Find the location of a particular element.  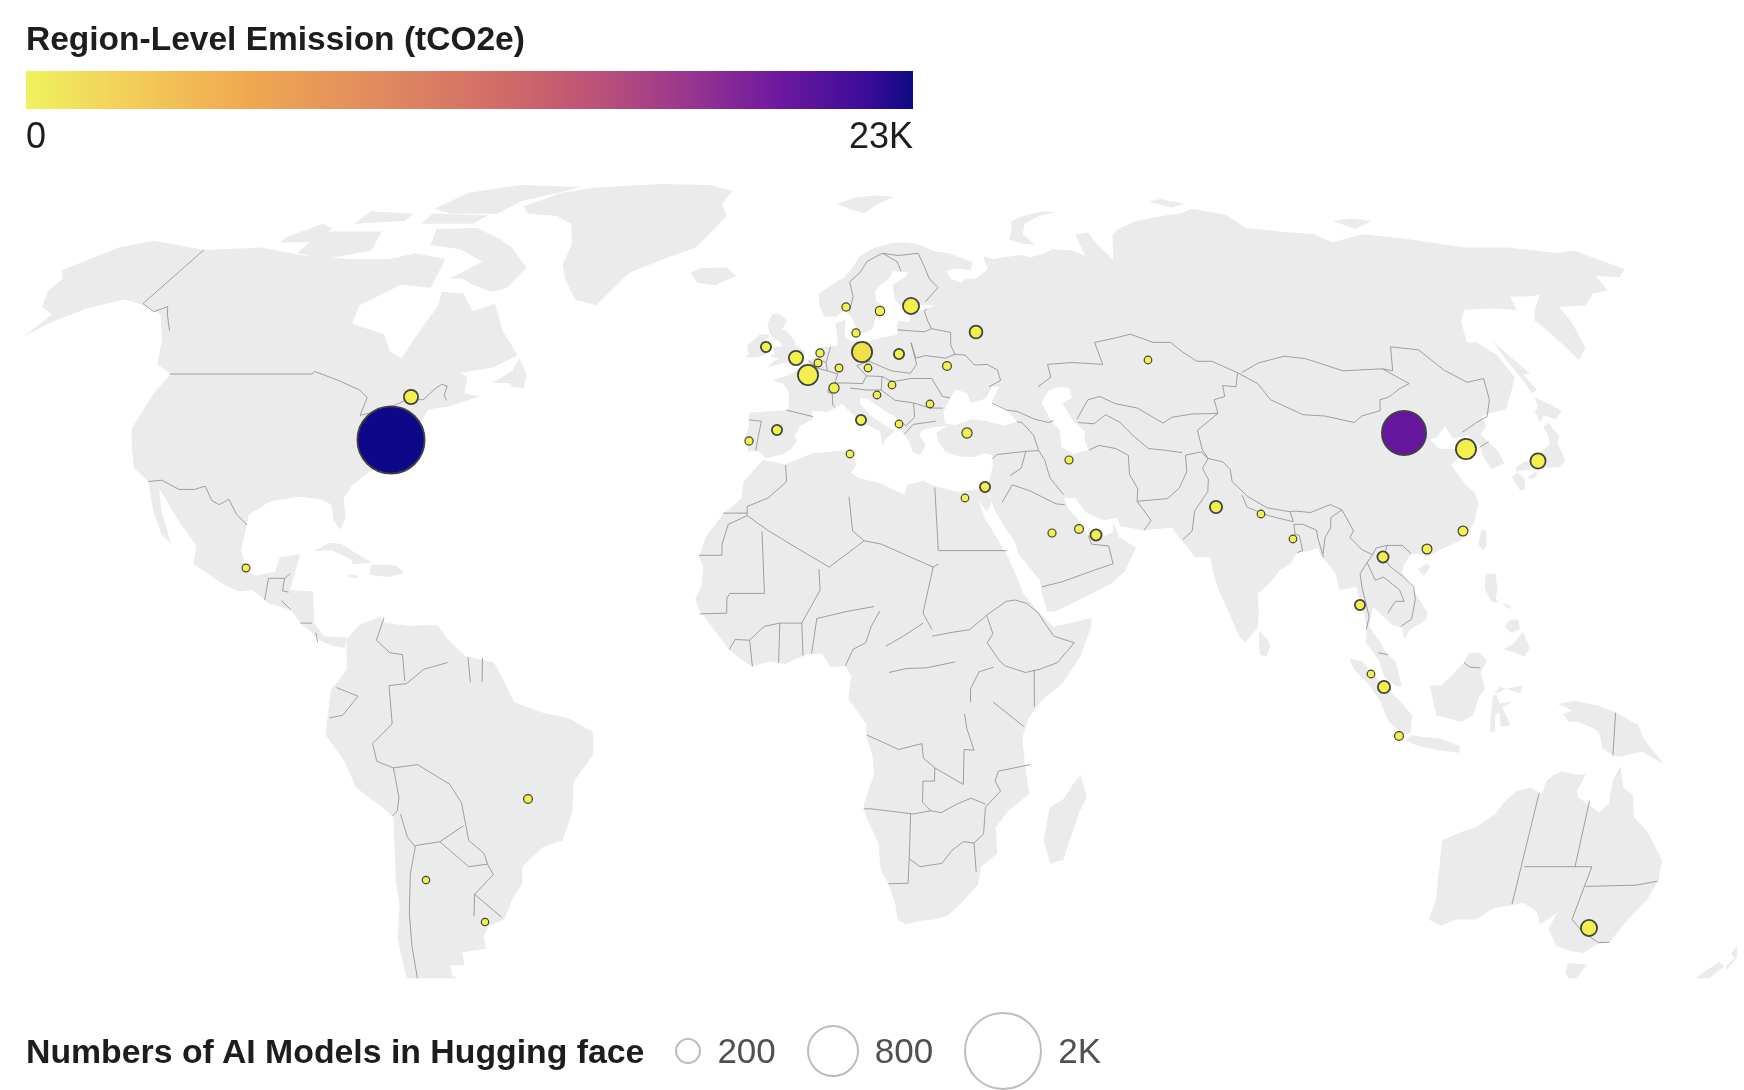

size-label: 2K is located at coordinates (1080, 1050).